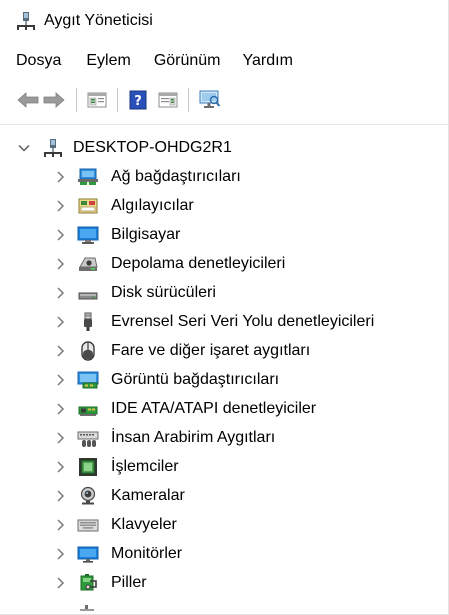  I want to click on tree-root-label: DESKTOP-OHDG2R1, so click(152, 147).